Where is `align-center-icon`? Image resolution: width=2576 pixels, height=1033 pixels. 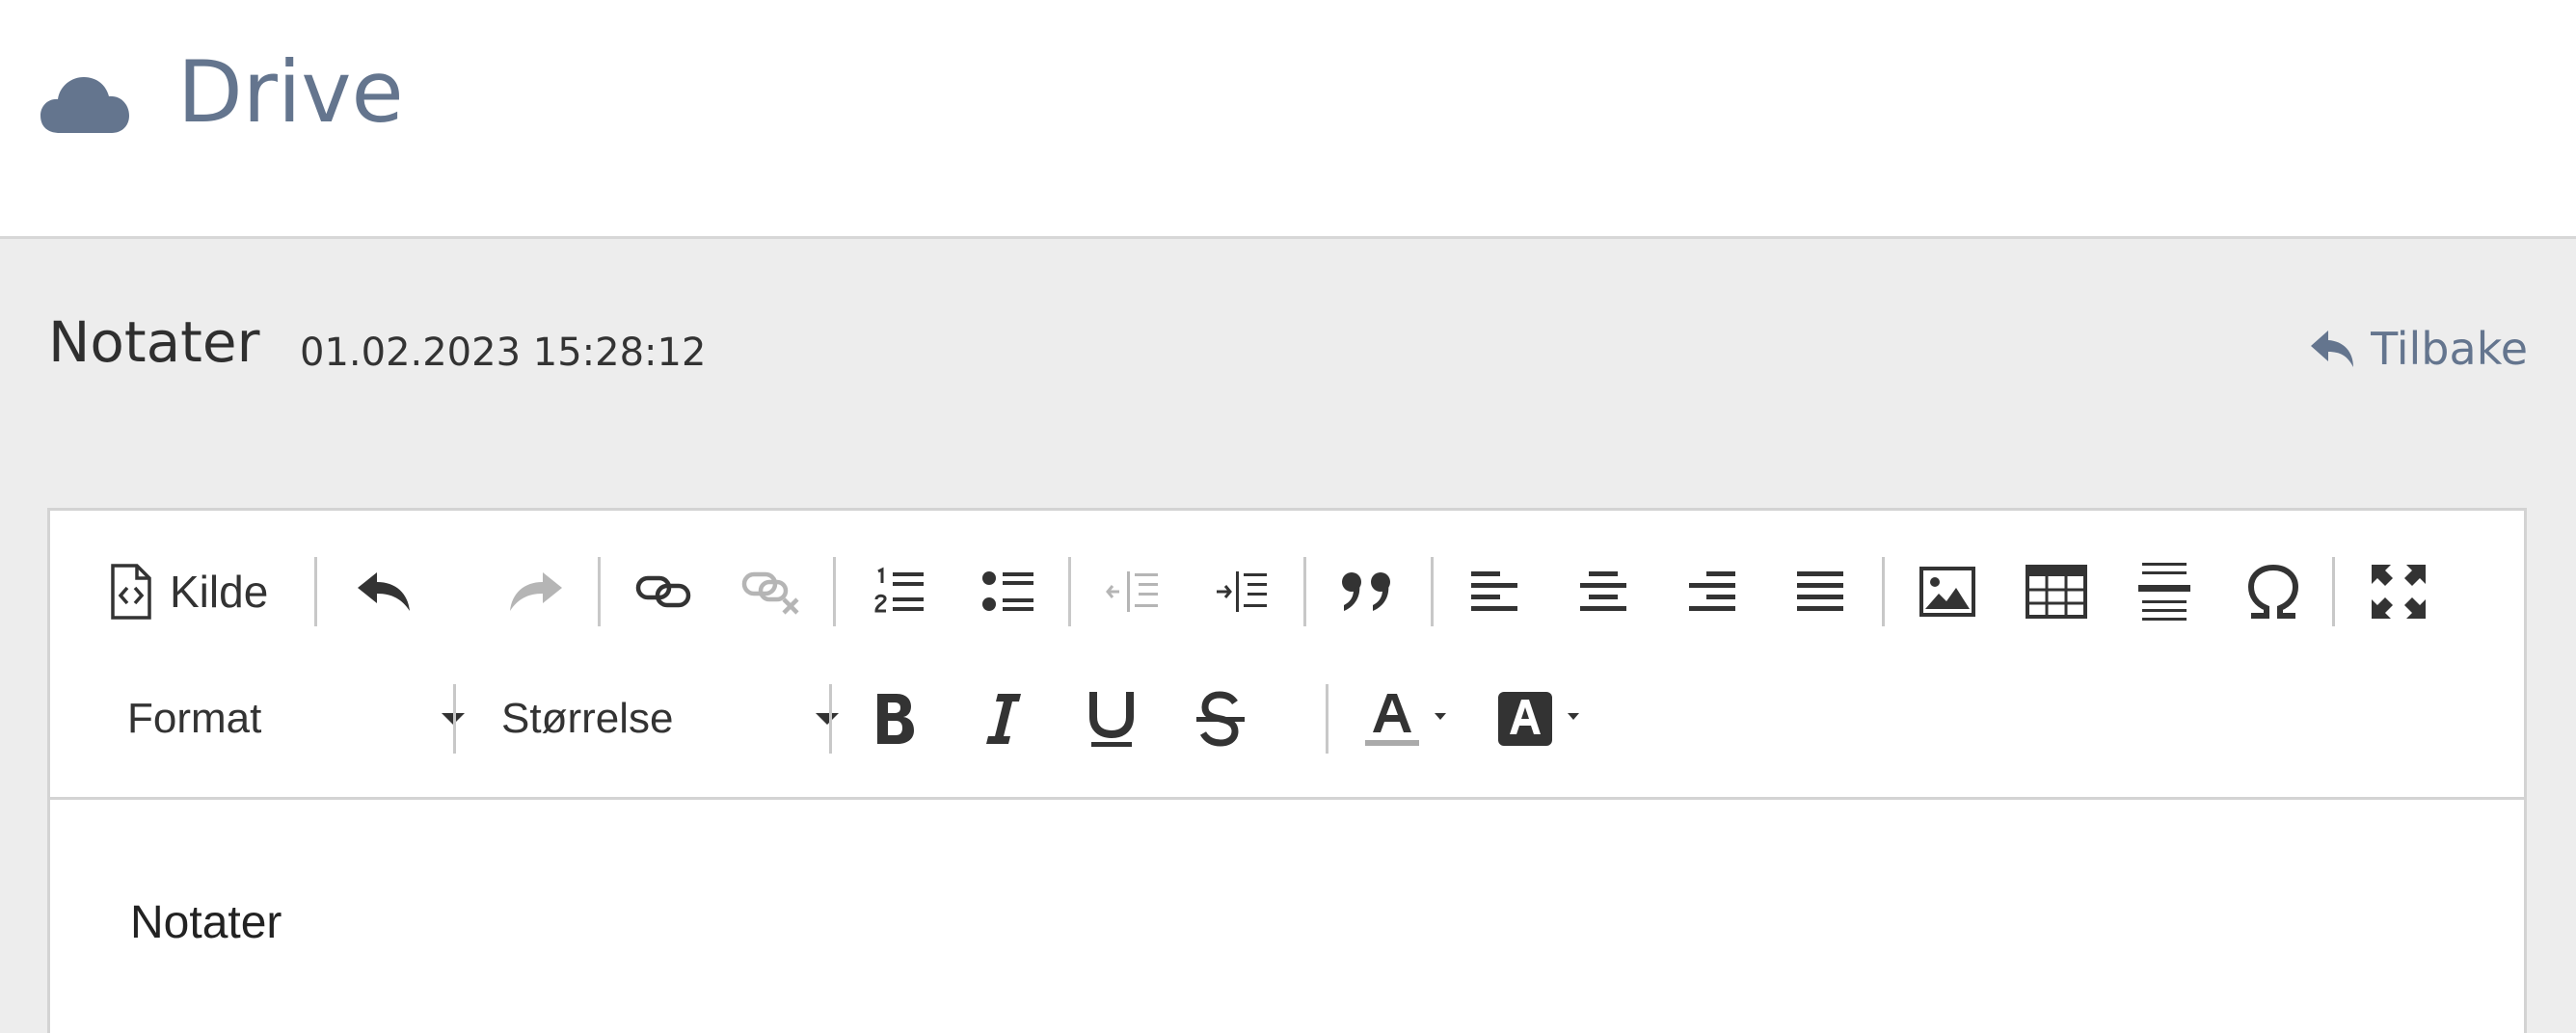
align-center-icon is located at coordinates (1603, 591).